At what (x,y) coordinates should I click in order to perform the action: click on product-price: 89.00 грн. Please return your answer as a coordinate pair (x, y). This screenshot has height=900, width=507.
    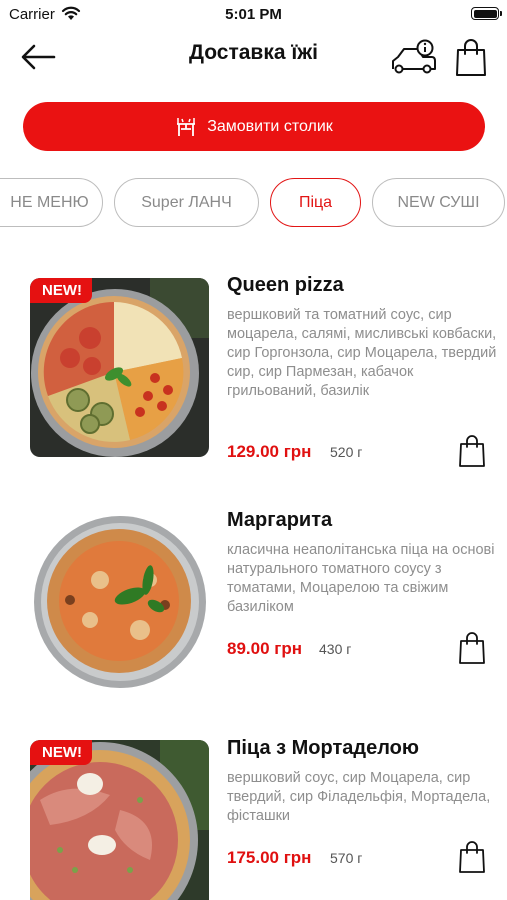
    Looking at the image, I should click on (264, 648).